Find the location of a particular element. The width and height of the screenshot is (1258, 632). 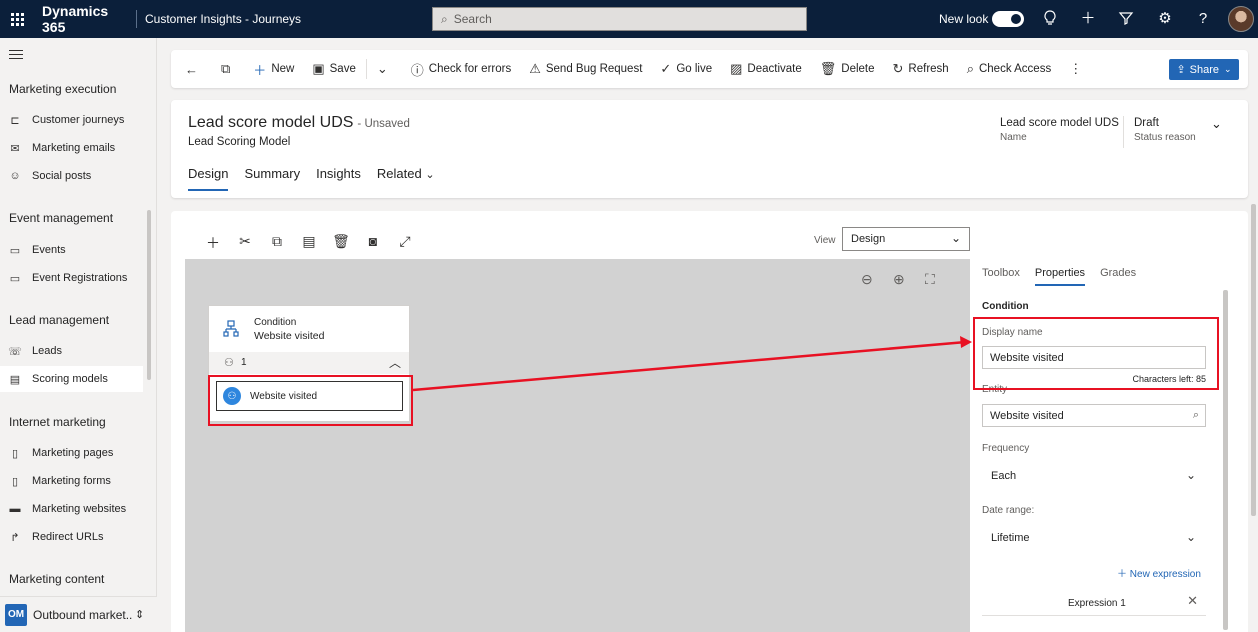

sidebar-item-marketing-websites: ▬ Marketing websites is located at coordinates (71, 509).